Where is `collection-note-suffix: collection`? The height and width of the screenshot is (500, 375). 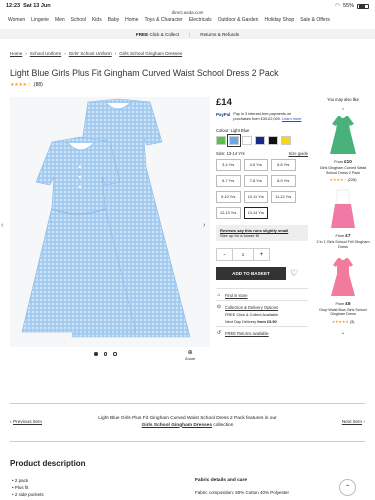 collection-note-suffix: collection is located at coordinates (223, 425).